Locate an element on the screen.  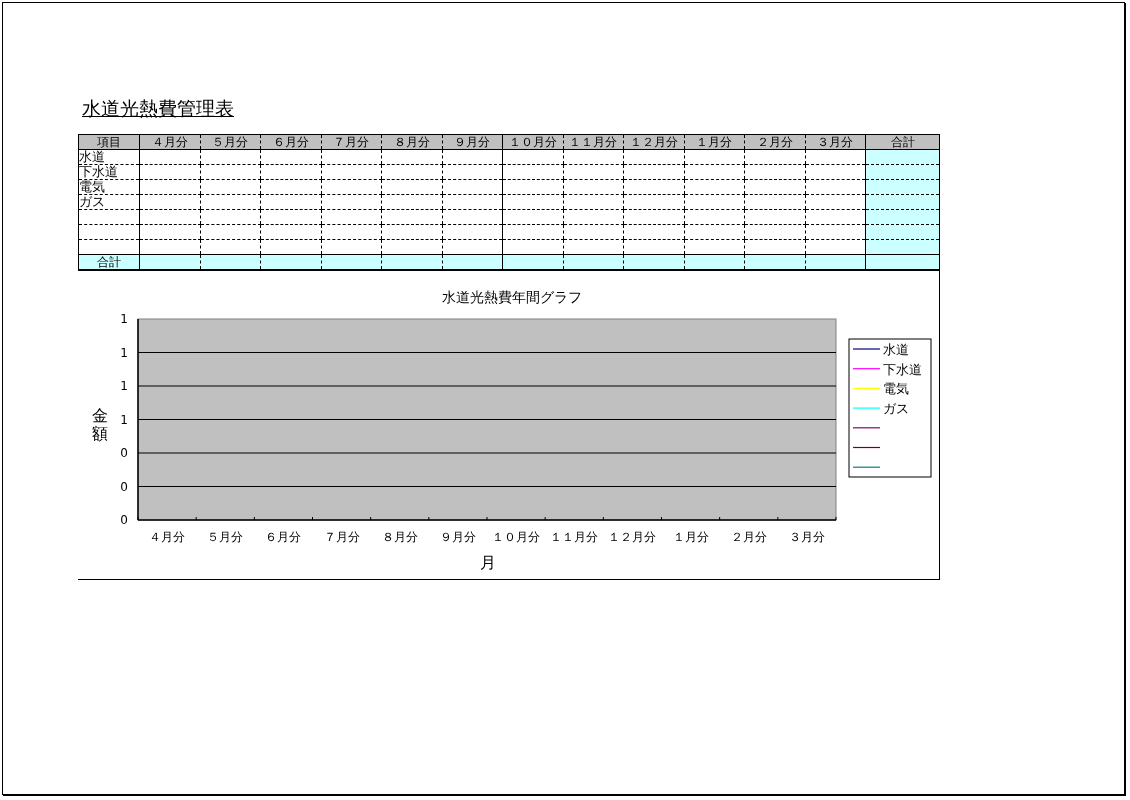
x-tick-label: １２月分 is located at coordinates (632, 536).